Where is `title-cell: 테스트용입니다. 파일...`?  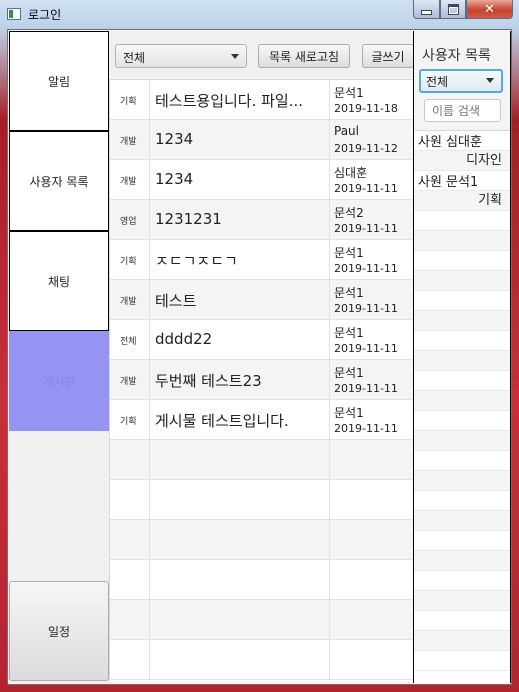 title-cell: 테스트용입니다. 파일... is located at coordinates (240, 99).